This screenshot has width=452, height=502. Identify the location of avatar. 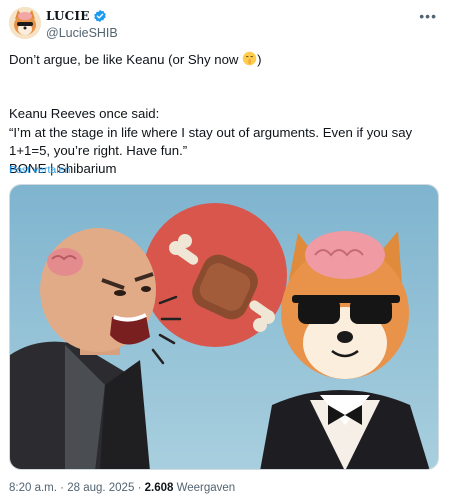
(25, 23).